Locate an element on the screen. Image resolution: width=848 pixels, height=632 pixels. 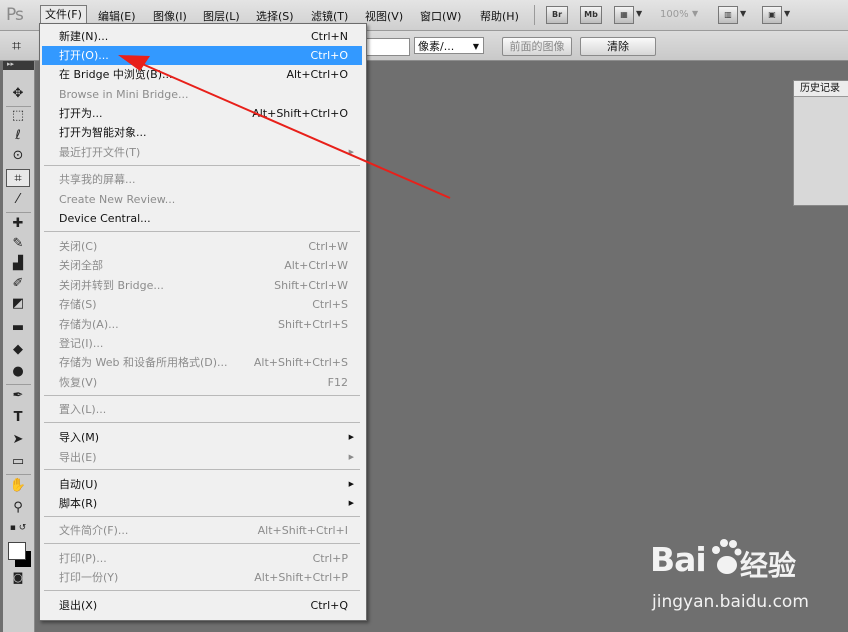
watermark-brand: Bai is located at coordinates (678, 559).